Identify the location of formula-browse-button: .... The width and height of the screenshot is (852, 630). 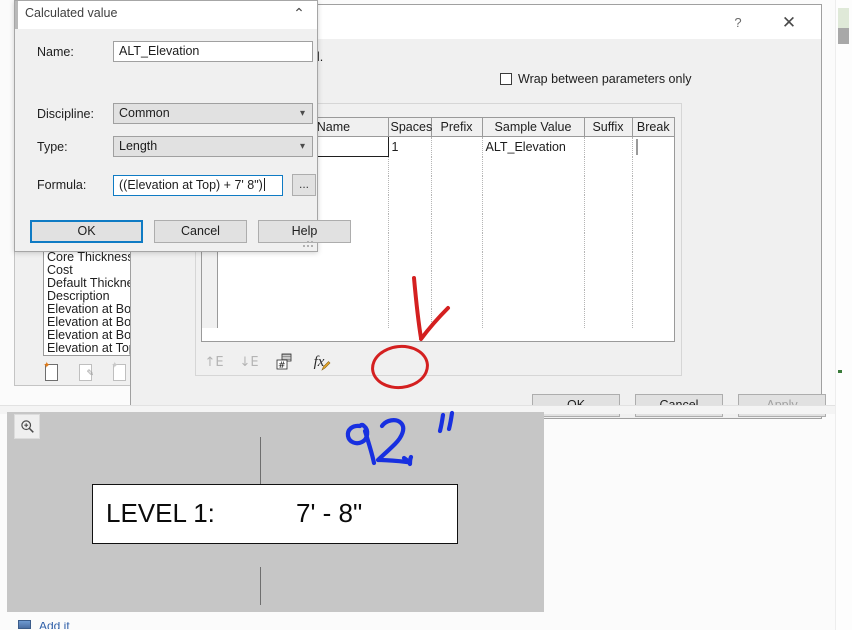
(304, 185).